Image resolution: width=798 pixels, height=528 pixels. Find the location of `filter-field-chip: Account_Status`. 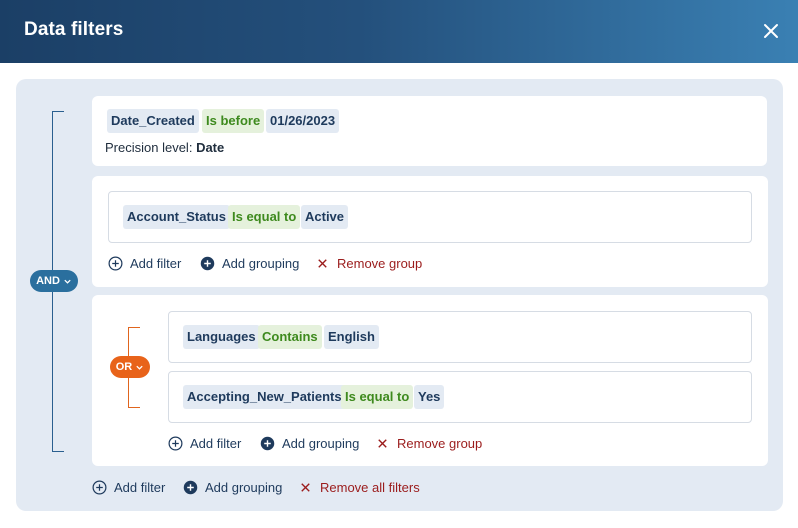

filter-field-chip: Account_Status is located at coordinates (176, 217).